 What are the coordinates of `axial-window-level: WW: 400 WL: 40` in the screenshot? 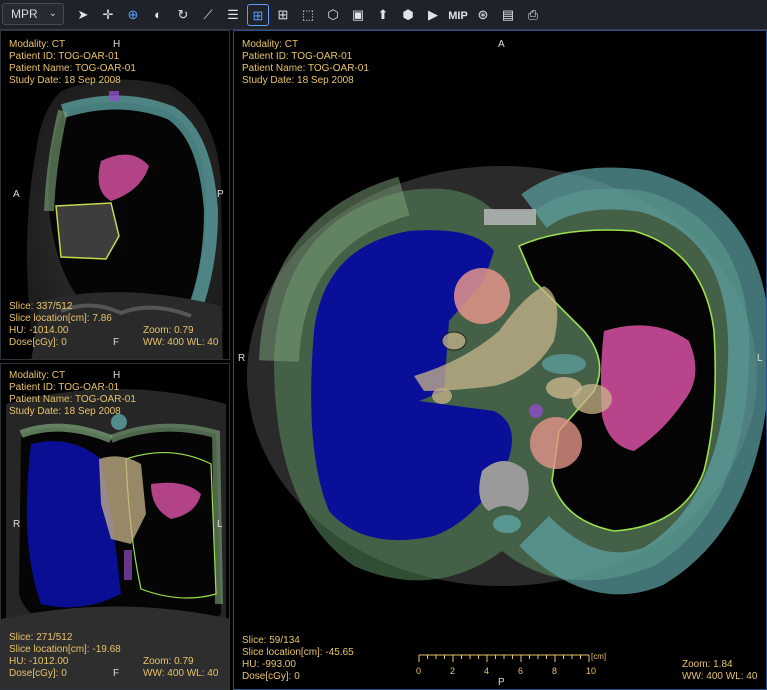 It's located at (720, 676).